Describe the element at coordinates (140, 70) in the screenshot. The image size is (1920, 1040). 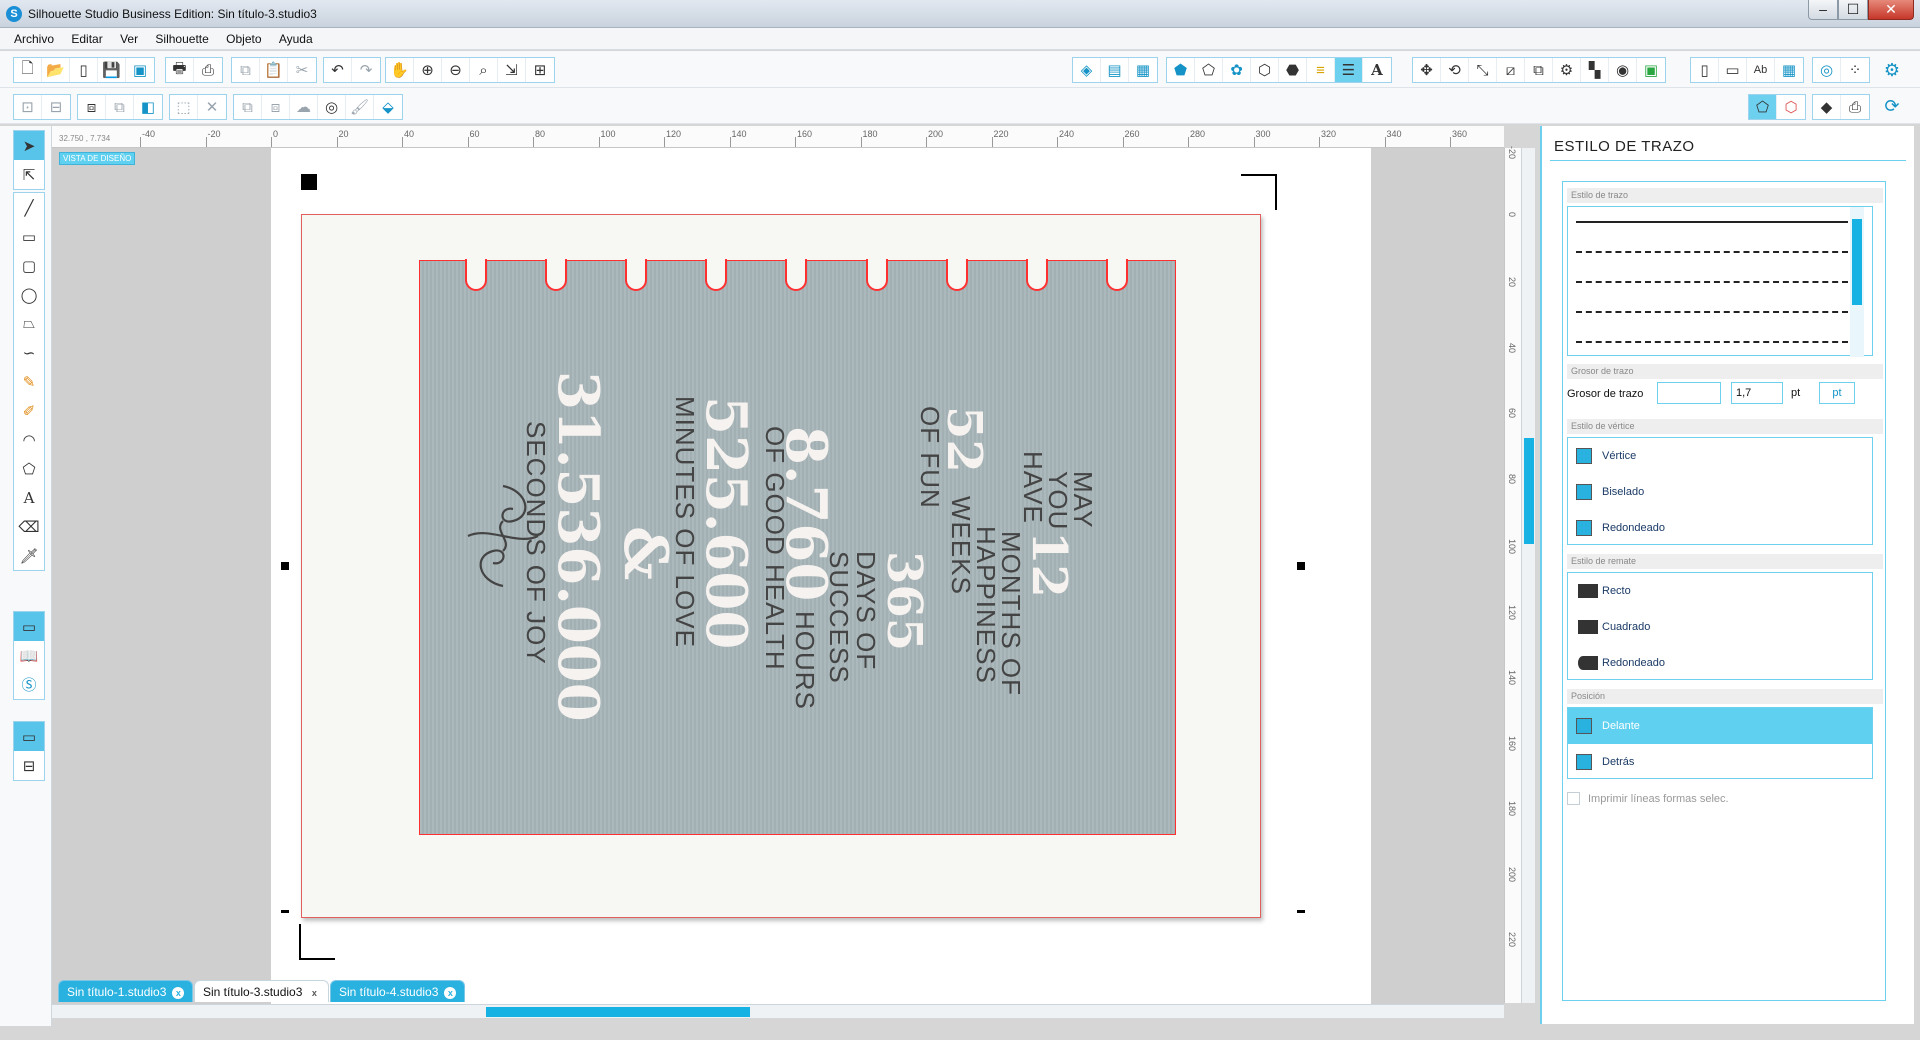
I see `save-library-icon: ▣` at that location.